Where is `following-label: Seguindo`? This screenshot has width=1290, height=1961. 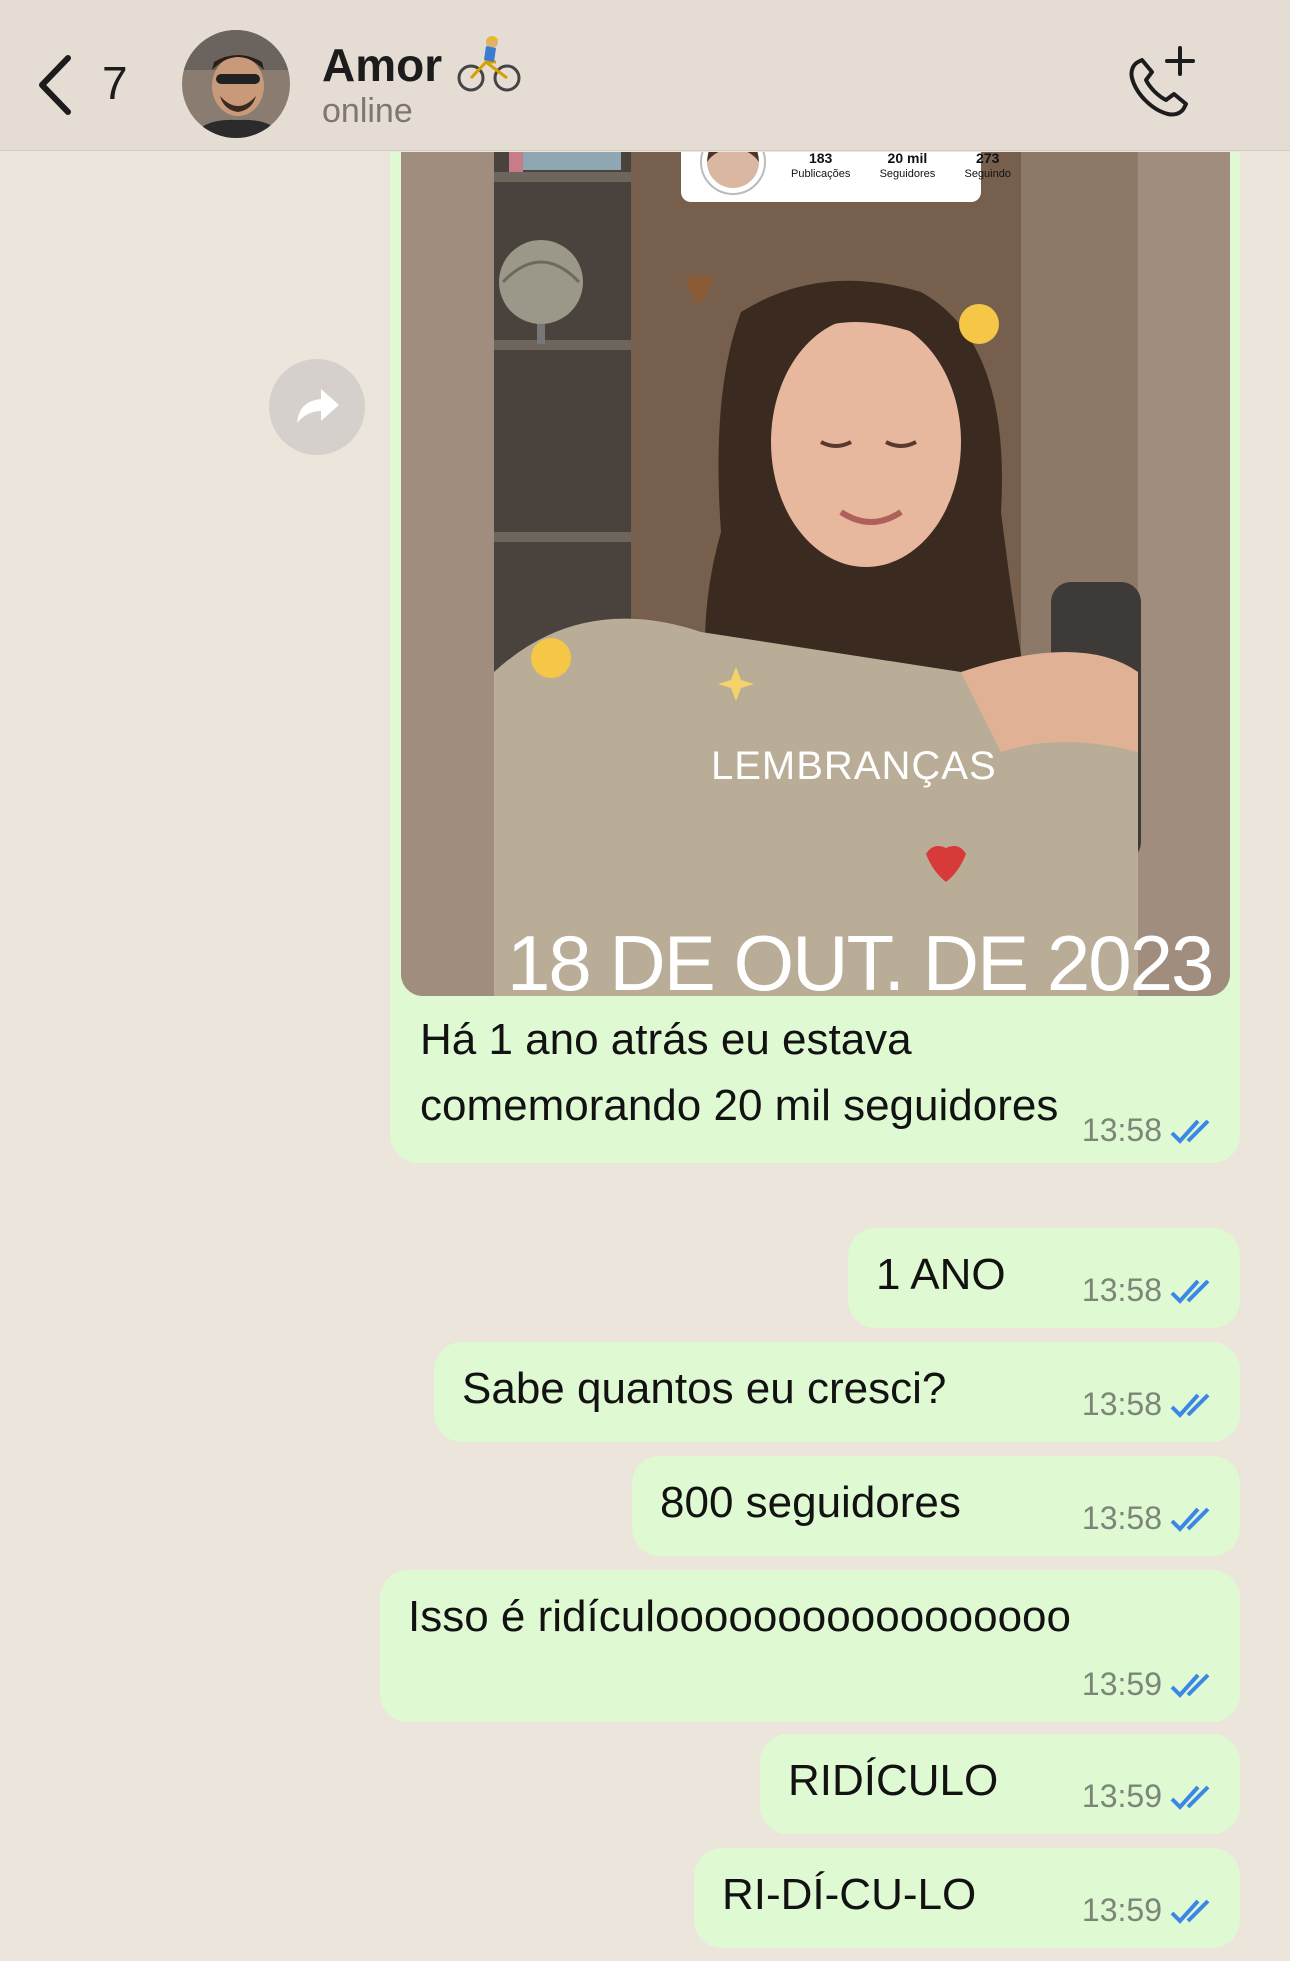 following-label: Seguindo is located at coordinates (987, 174).